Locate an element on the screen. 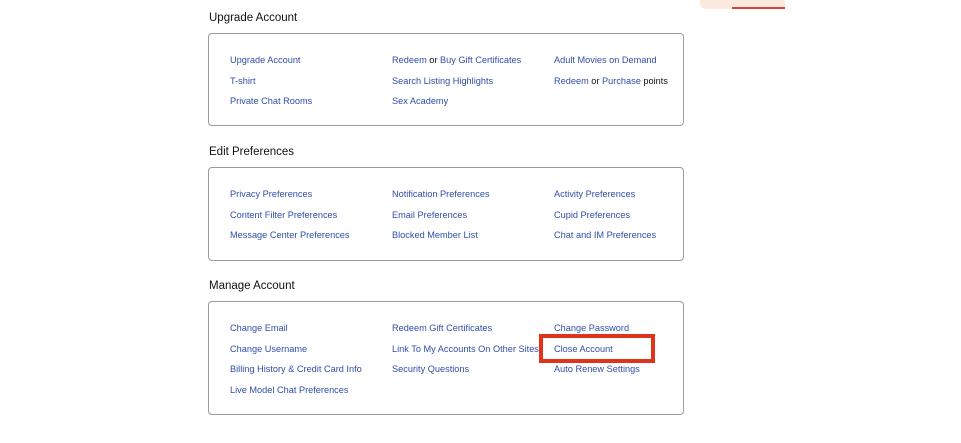 The height and width of the screenshot is (443, 961). link-item-message-center-preferences: Message Center Preferences is located at coordinates (290, 239).